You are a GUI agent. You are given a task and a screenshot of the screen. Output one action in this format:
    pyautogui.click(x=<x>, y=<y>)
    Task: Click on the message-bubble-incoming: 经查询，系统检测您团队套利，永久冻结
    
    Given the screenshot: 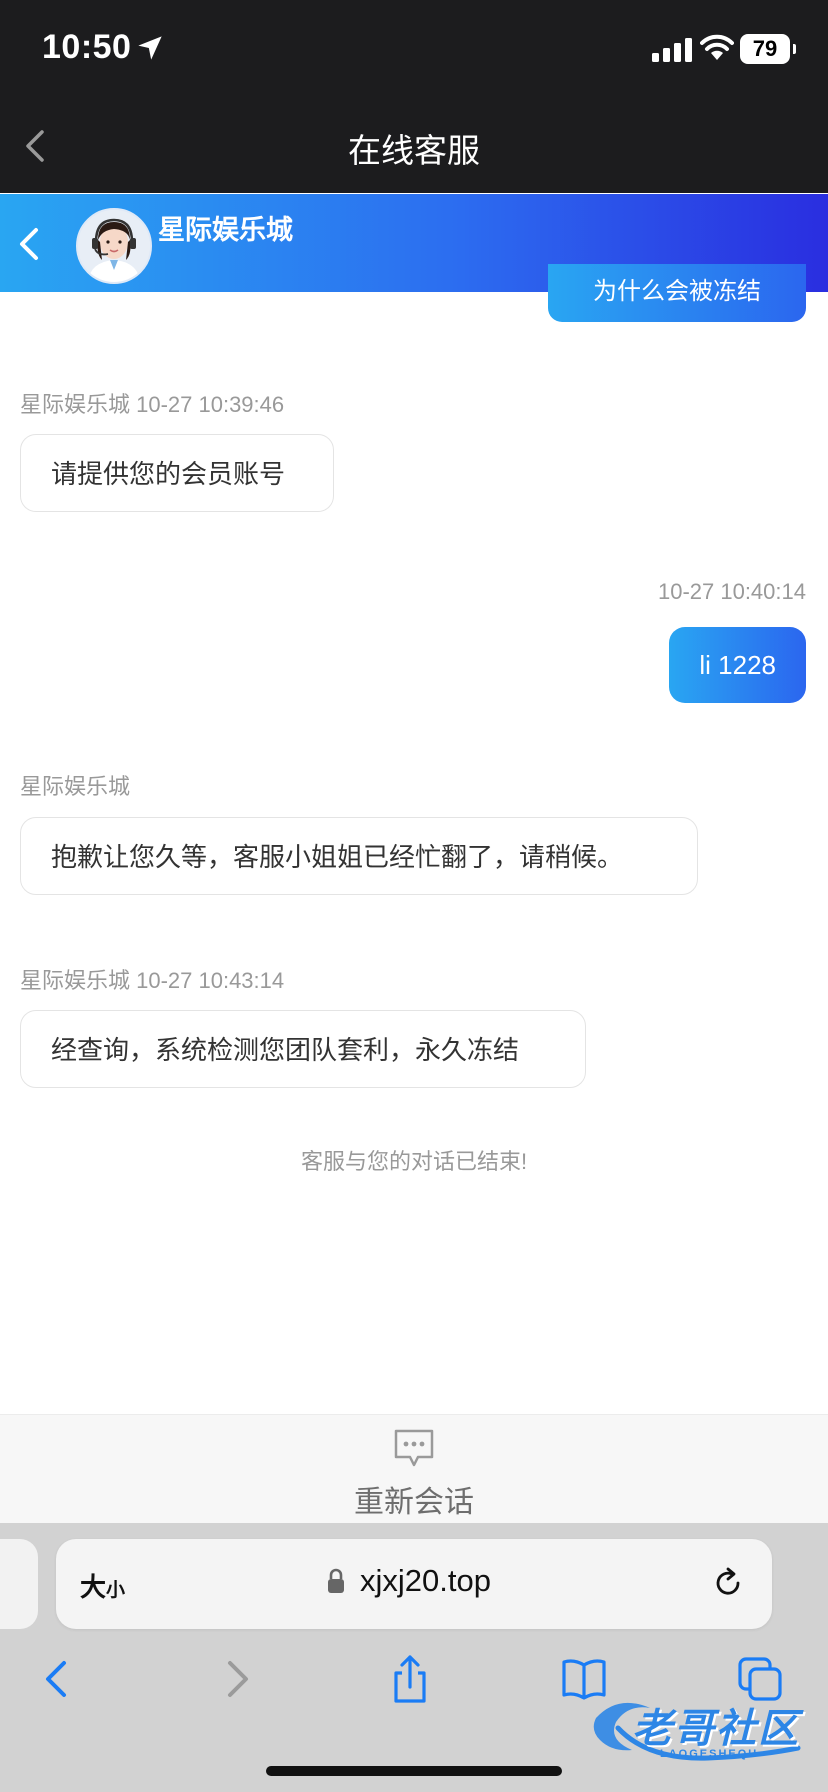 What is the action you would take?
    pyautogui.click(x=303, y=1049)
    